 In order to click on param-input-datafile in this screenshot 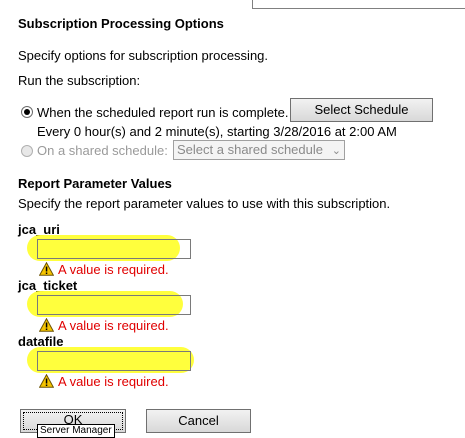, I will do `click(114, 361)`.